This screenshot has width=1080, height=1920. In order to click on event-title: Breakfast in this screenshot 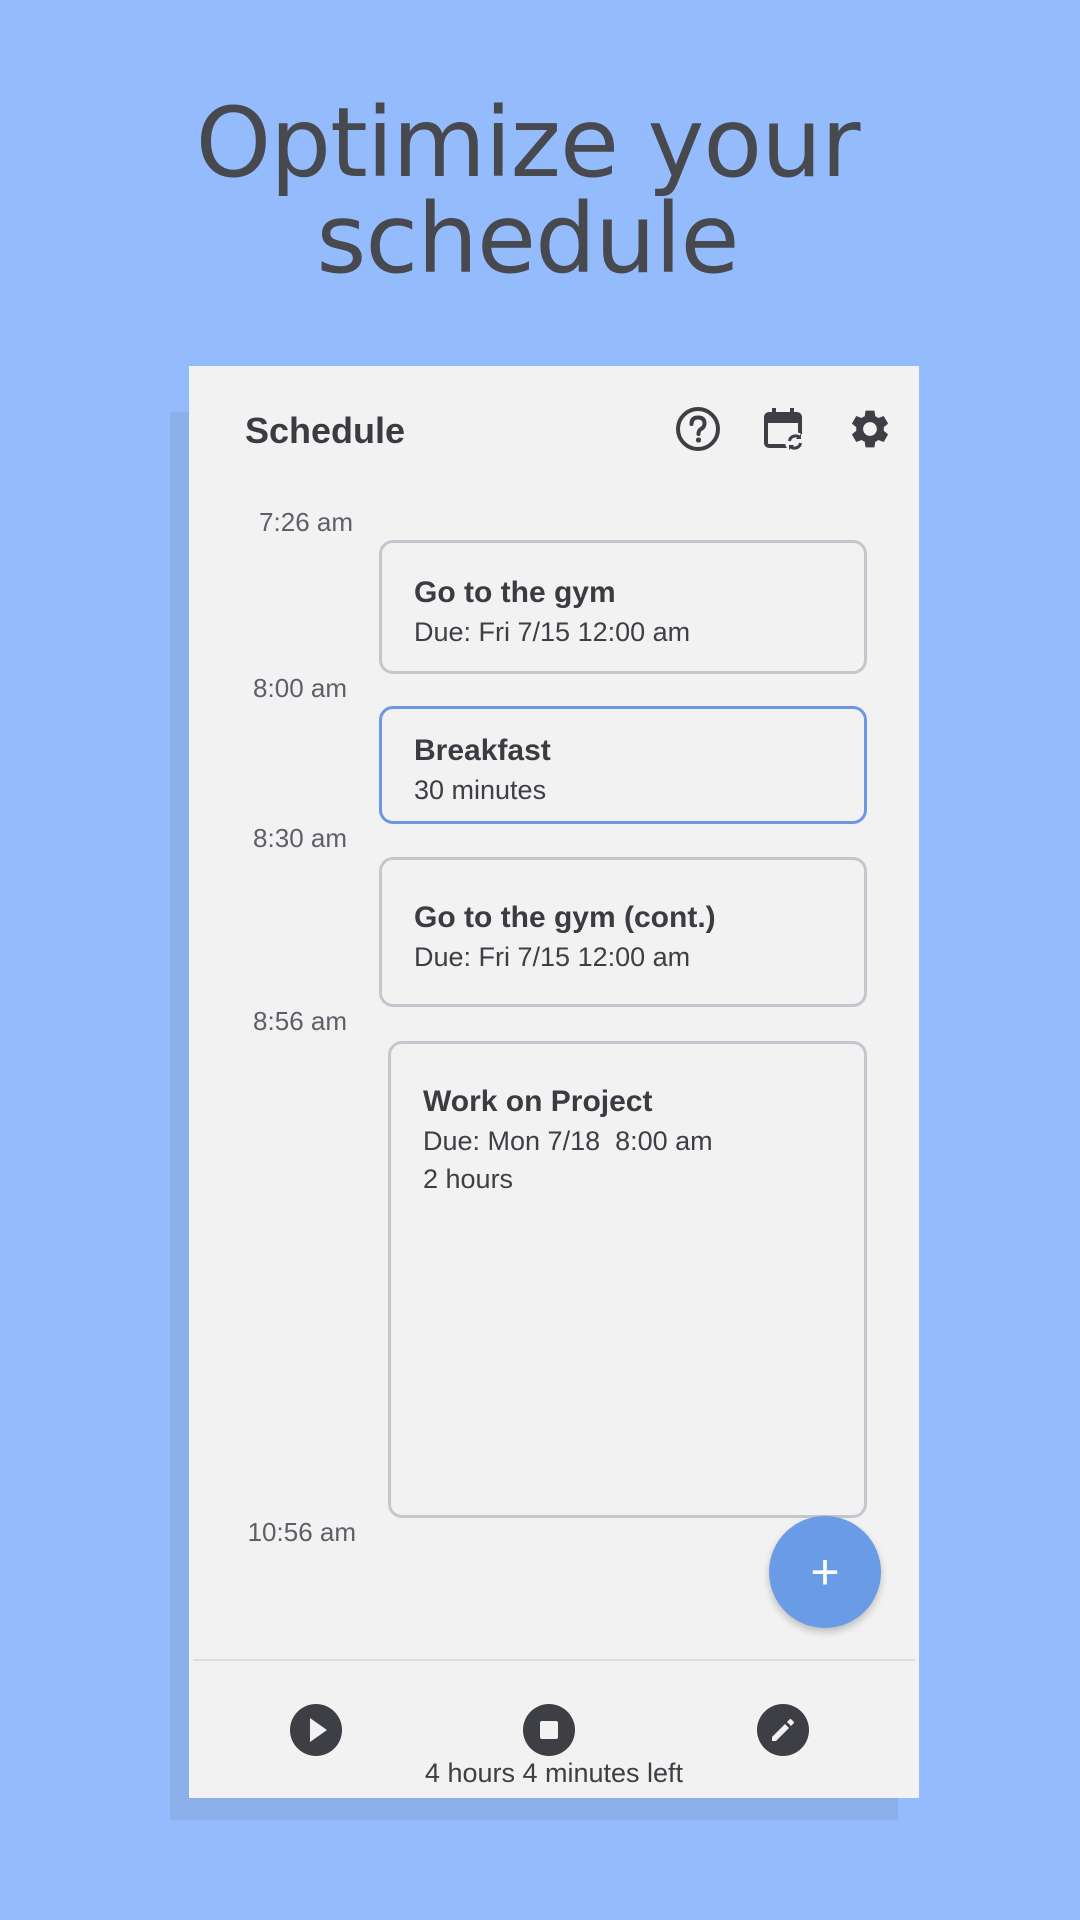, I will do `click(482, 750)`.